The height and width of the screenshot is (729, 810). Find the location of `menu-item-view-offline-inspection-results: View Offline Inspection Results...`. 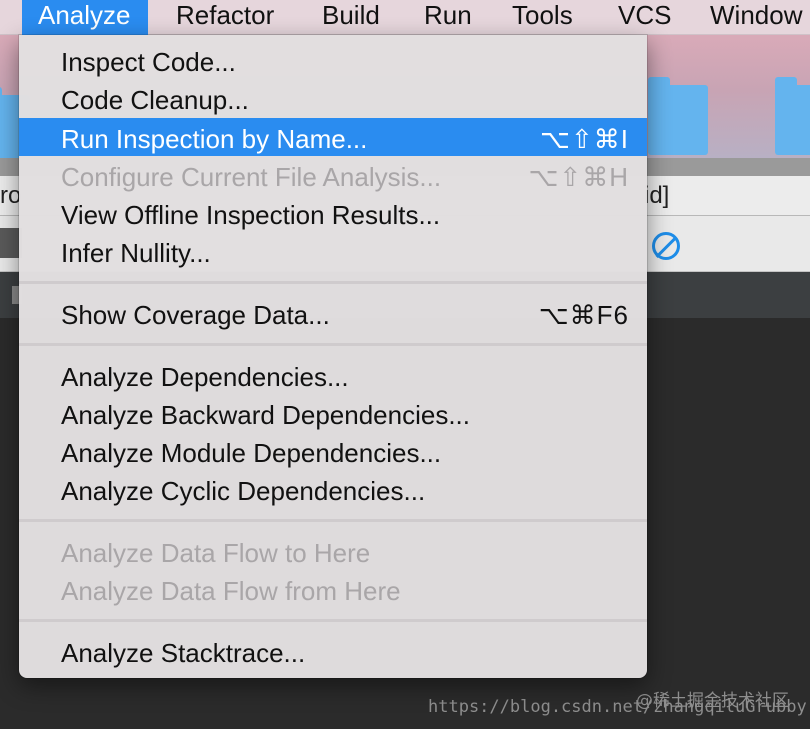

menu-item-view-offline-inspection-results: View Offline Inspection Results... is located at coordinates (333, 213).